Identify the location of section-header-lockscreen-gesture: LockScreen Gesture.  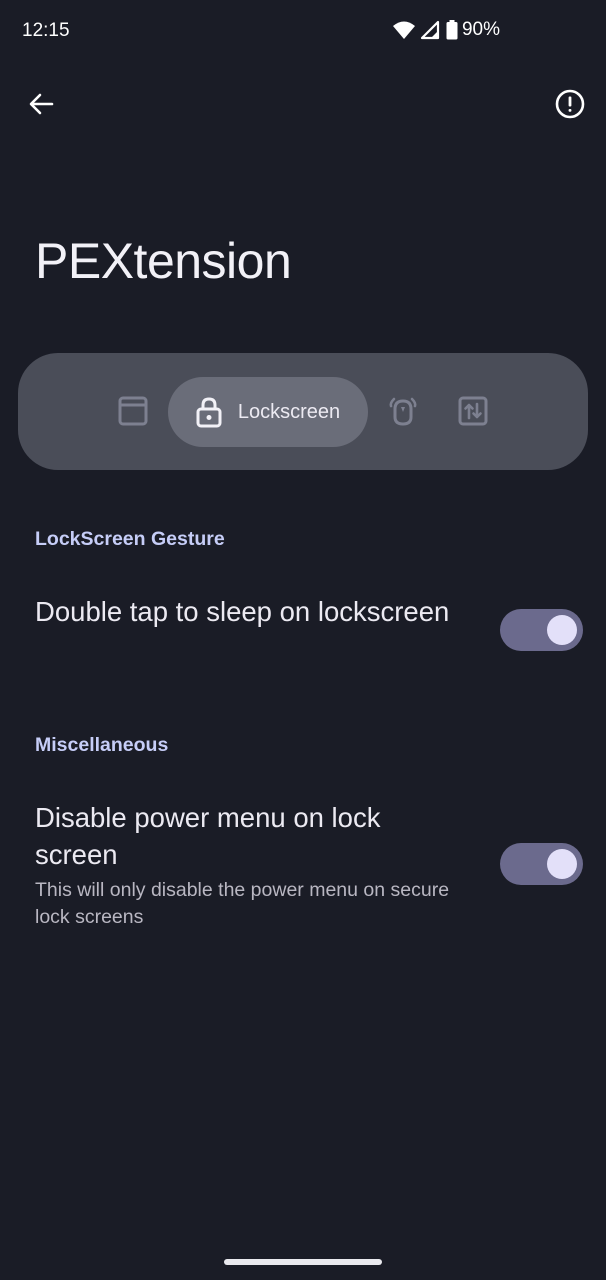
(130, 539).